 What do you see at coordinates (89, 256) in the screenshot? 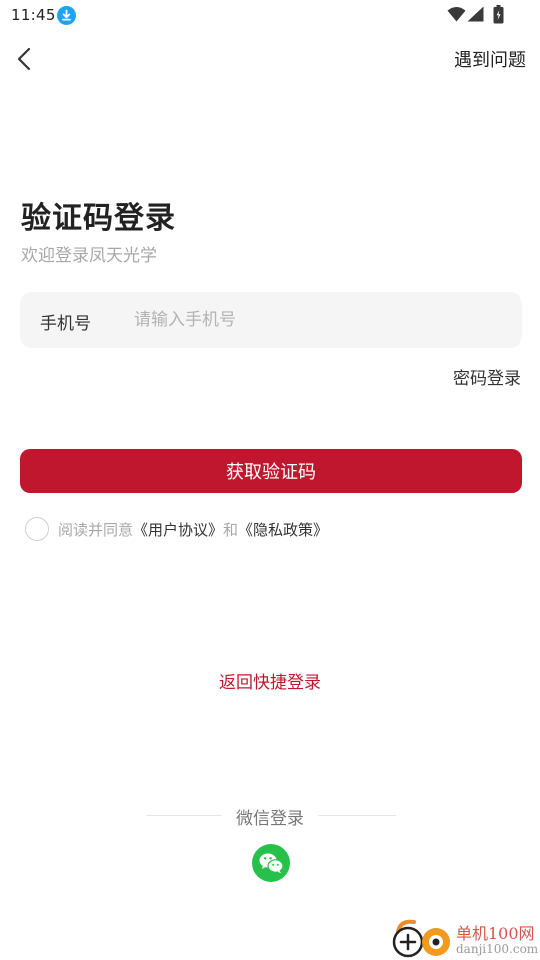
I see `page-subtitle: 欢迎登录凤天光学` at bounding box center [89, 256].